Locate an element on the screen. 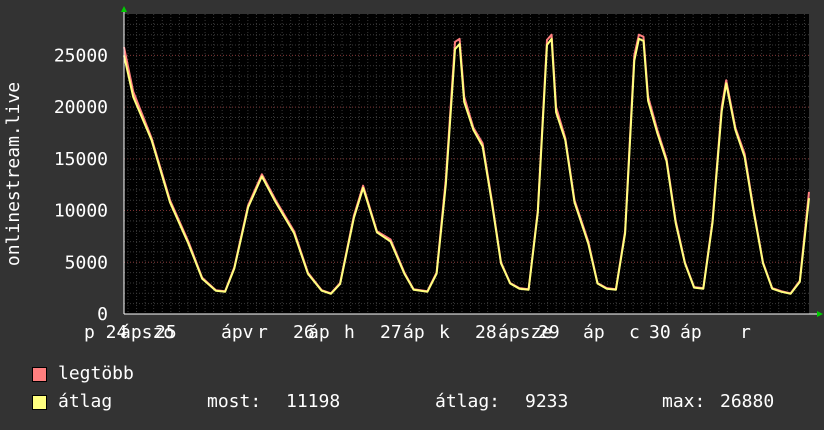 This screenshot has height=430, width=824. stat-max-label: max: is located at coordinates (684, 401).